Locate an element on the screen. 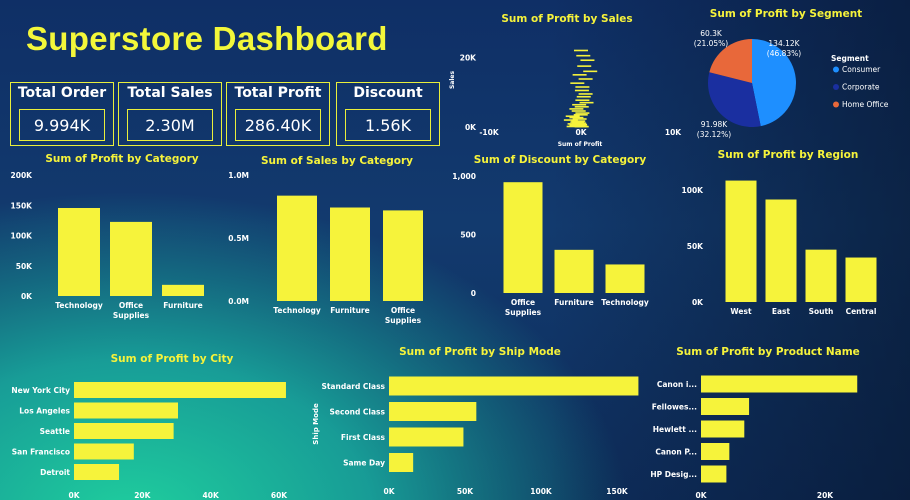  legend-title: Segment is located at coordinates (850, 58).